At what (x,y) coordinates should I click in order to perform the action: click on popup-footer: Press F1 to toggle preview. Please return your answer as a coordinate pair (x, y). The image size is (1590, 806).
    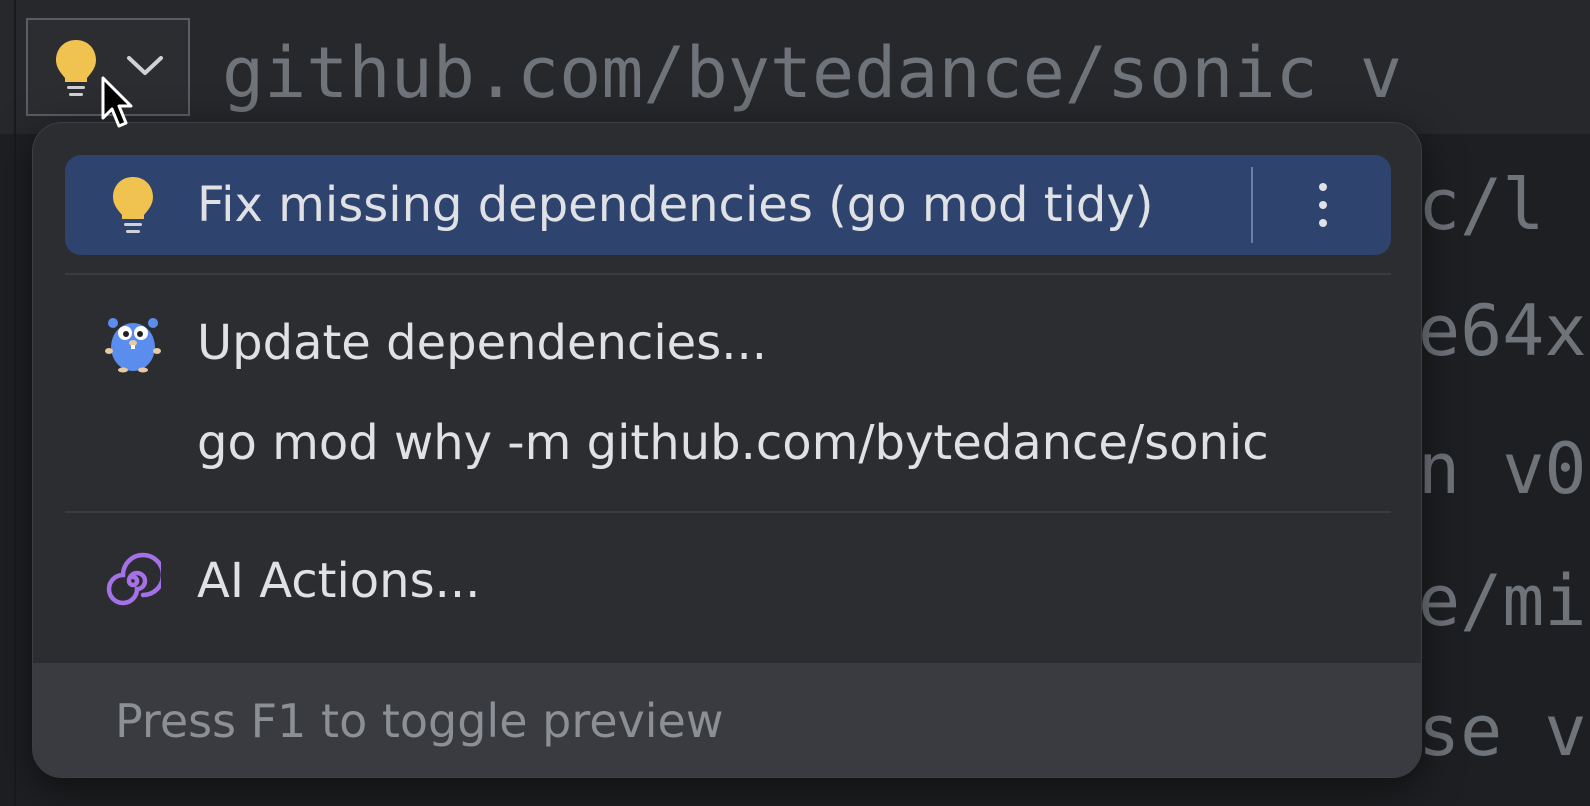
    Looking at the image, I should click on (727, 720).